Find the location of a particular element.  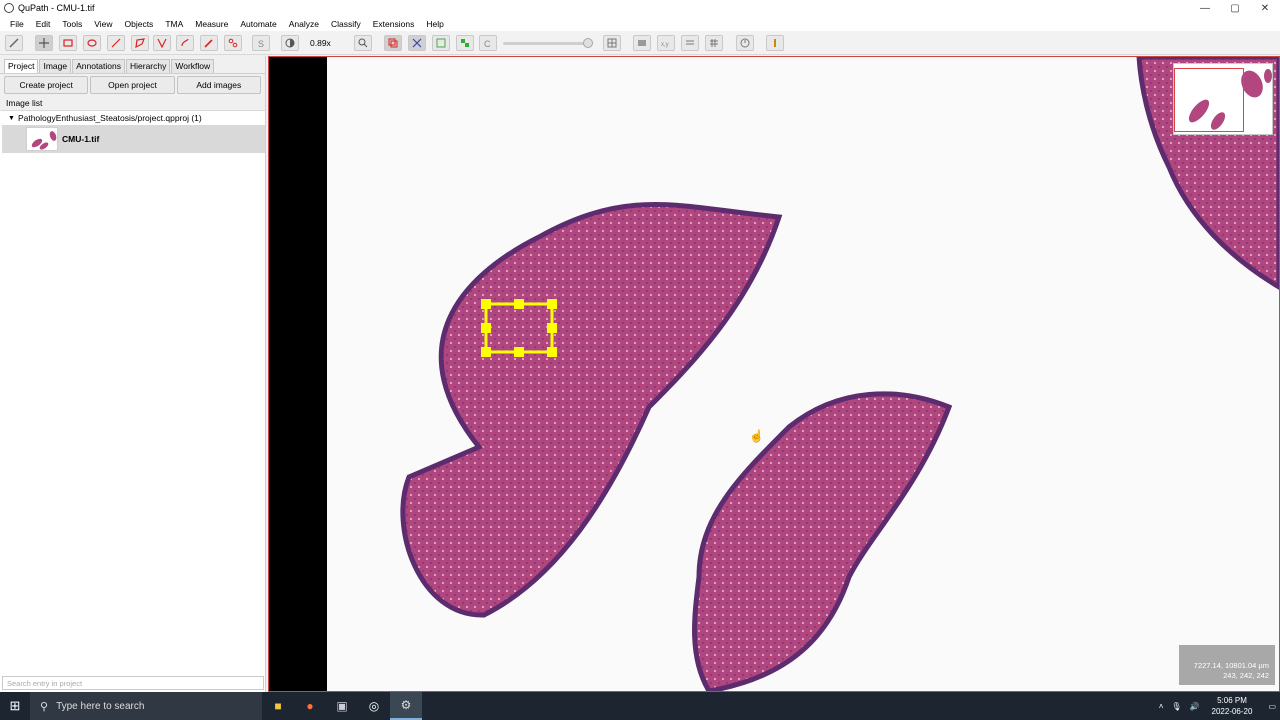

rectangle-tool-icon is located at coordinates (68, 43).